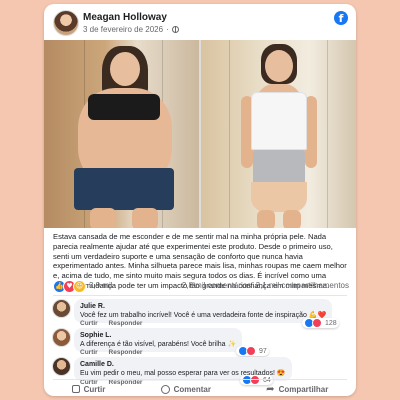 This screenshot has height=400, width=400. What do you see at coordinates (124, 189) in the screenshot?
I see `denim-shorts` at bounding box center [124, 189].